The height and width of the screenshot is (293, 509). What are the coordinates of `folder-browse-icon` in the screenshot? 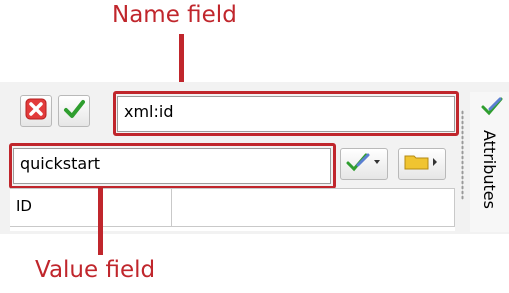 It's located at (422, 164).